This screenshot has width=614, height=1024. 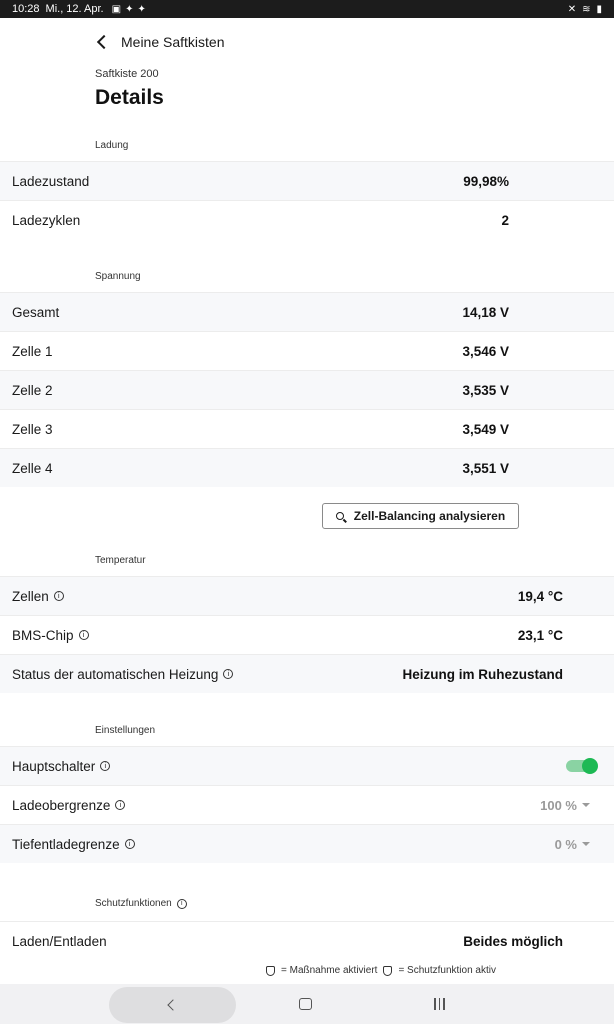 I want to click on row-label-text: Tiefentladegrenze, so click(x=66, y=844).